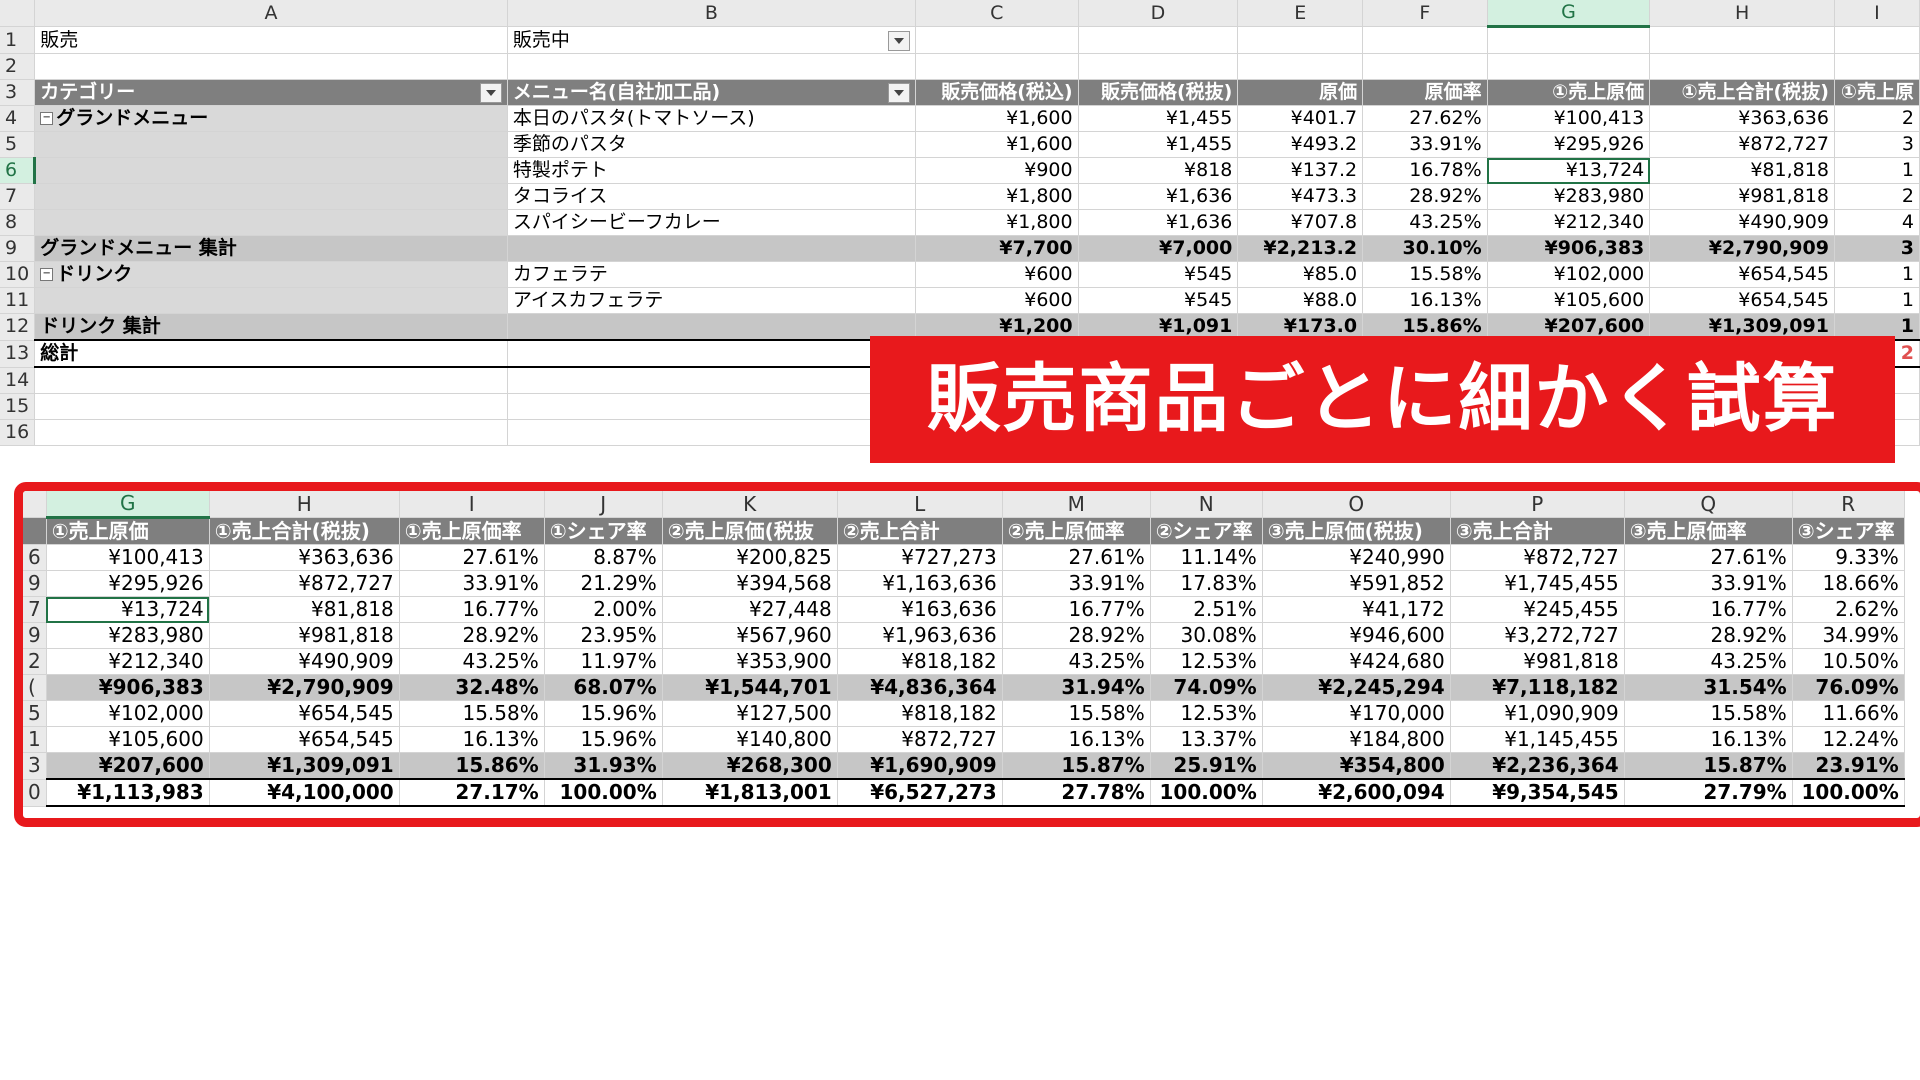 This screenshot has height=1080, width=1920. What do you see at coordinates (1158, 13) in the screenshot?
I see `column-header-D: D` at bounding box center [1158, 13].